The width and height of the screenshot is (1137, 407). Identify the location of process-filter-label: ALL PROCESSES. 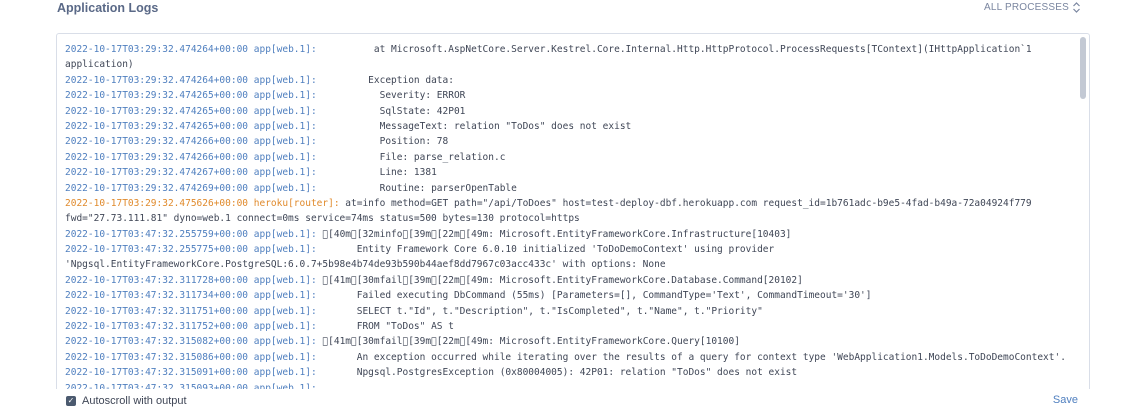
(1026, 7).